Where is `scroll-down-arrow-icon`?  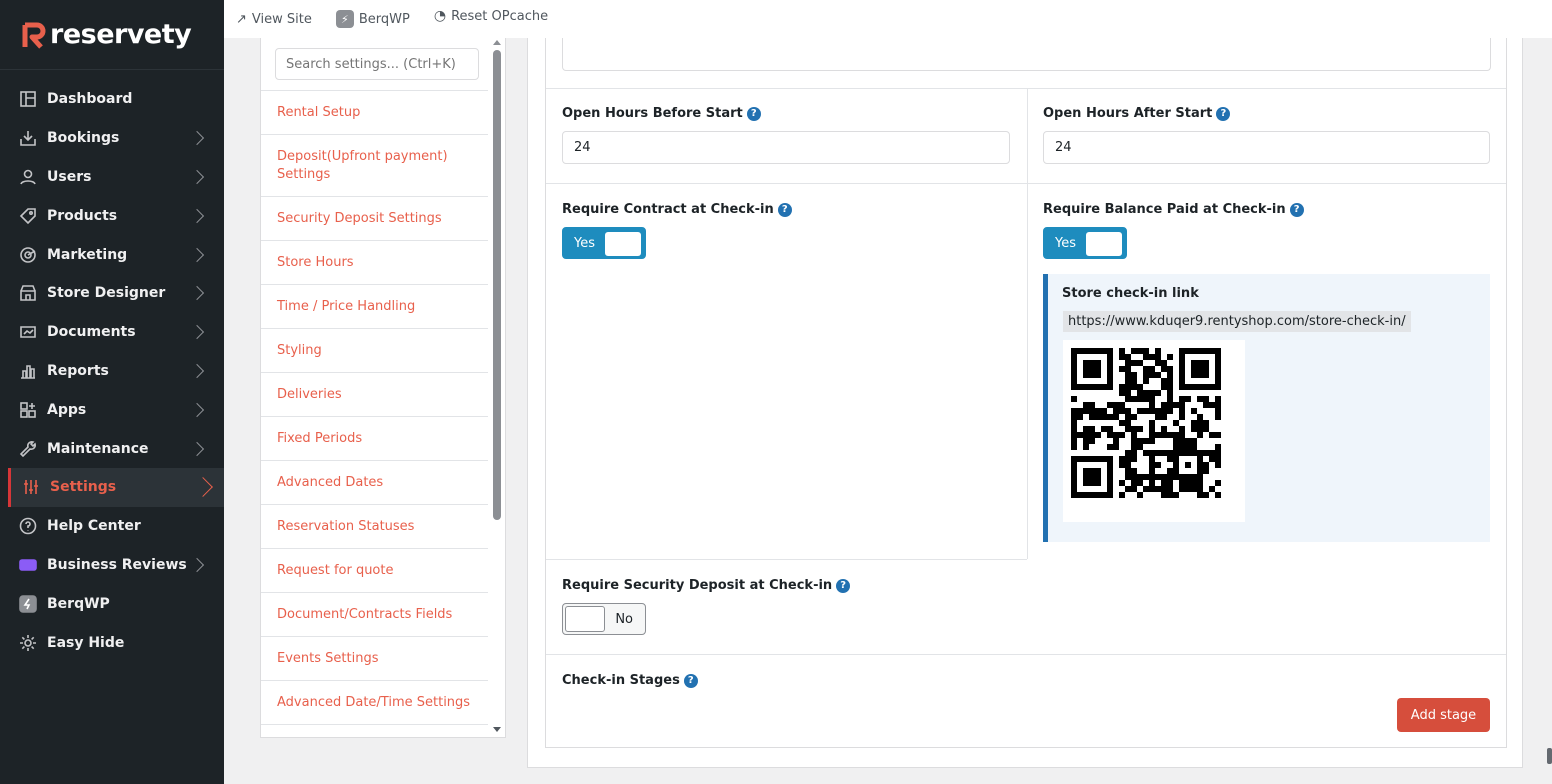
scroll-down-arrow-icon is located at coordinates (497, 729).